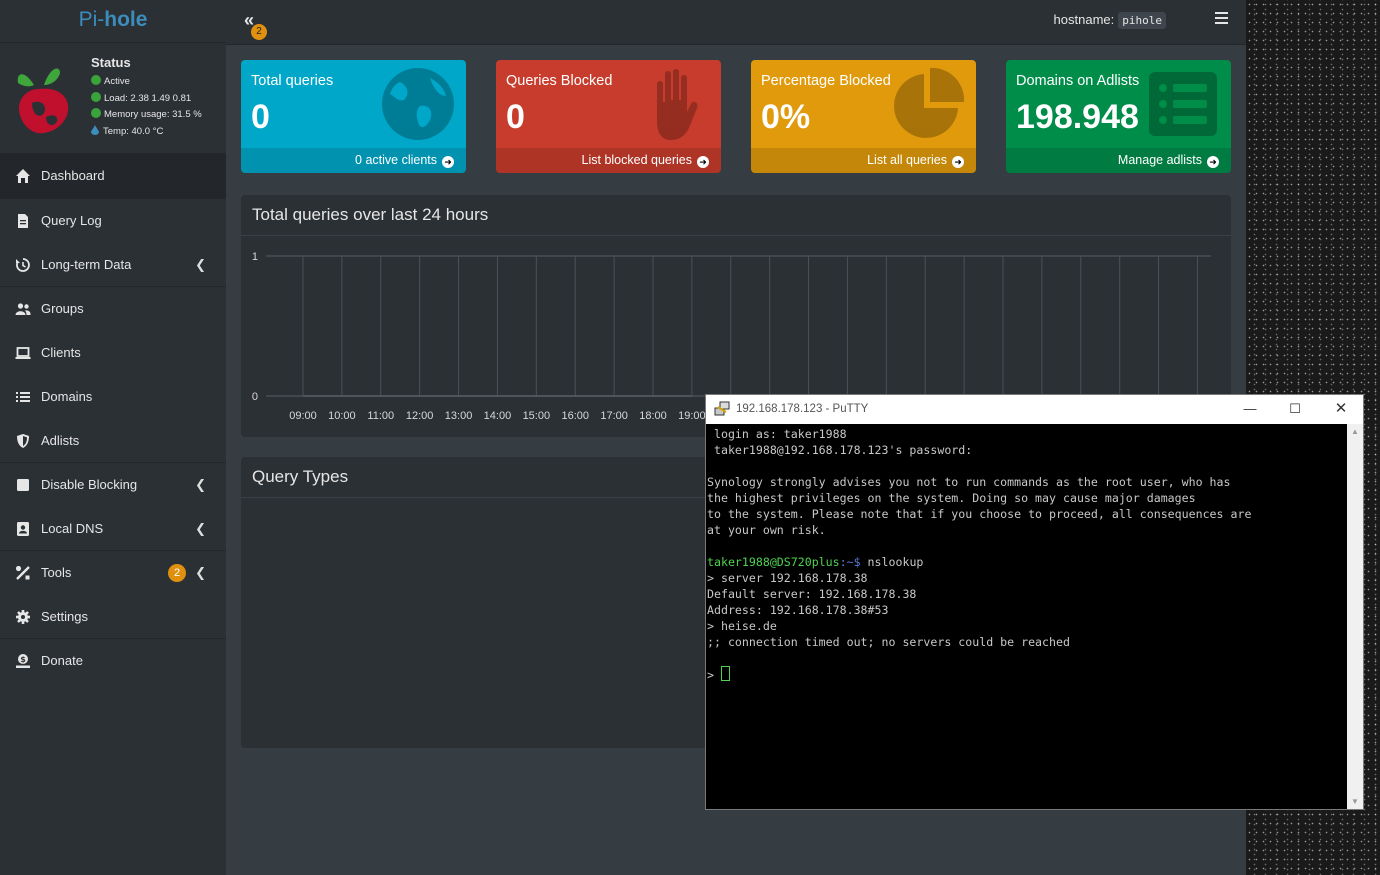 The width and height of the screenshot is (1380, 875). I want to click on total-queries-box: Total queries 0 0 active clients ➜, so click(353, 116).